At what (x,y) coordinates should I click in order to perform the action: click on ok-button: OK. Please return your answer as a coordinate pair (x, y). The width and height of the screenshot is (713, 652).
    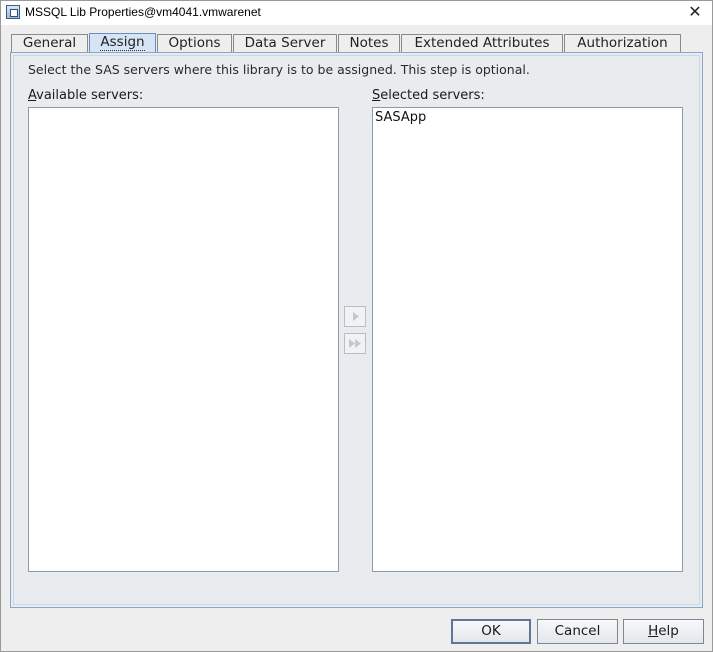
    Looking at the image, I should click on (491, 631).